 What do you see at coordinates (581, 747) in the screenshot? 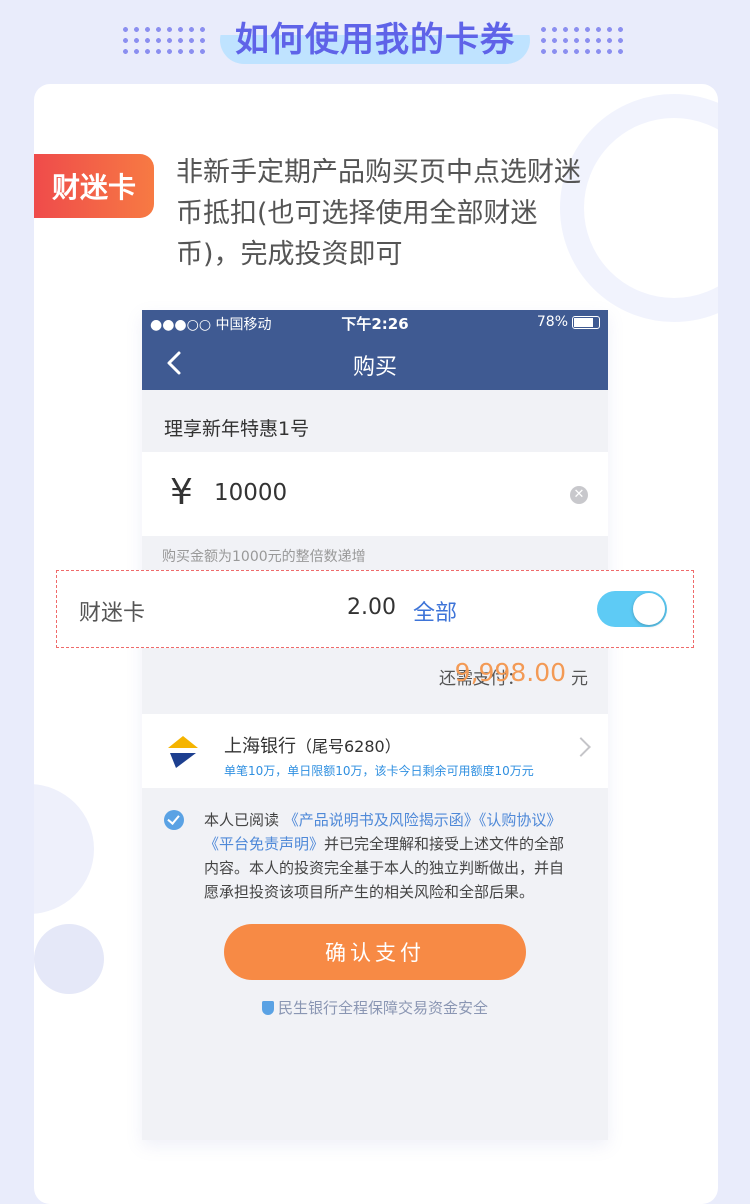
I see `chevron-right-icon` at bounding box center [581, 747].